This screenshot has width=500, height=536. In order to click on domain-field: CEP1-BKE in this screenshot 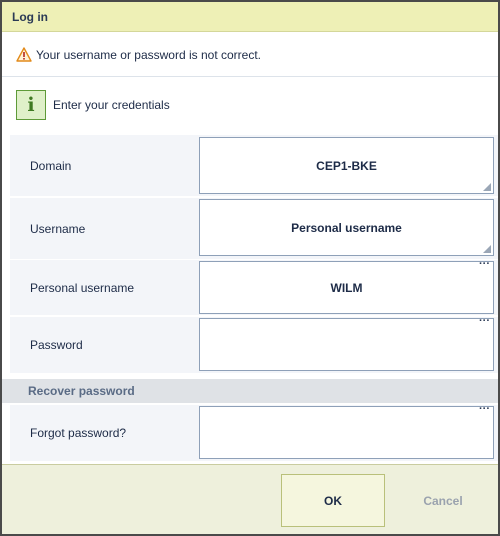, I will do `click(346, 165)`.